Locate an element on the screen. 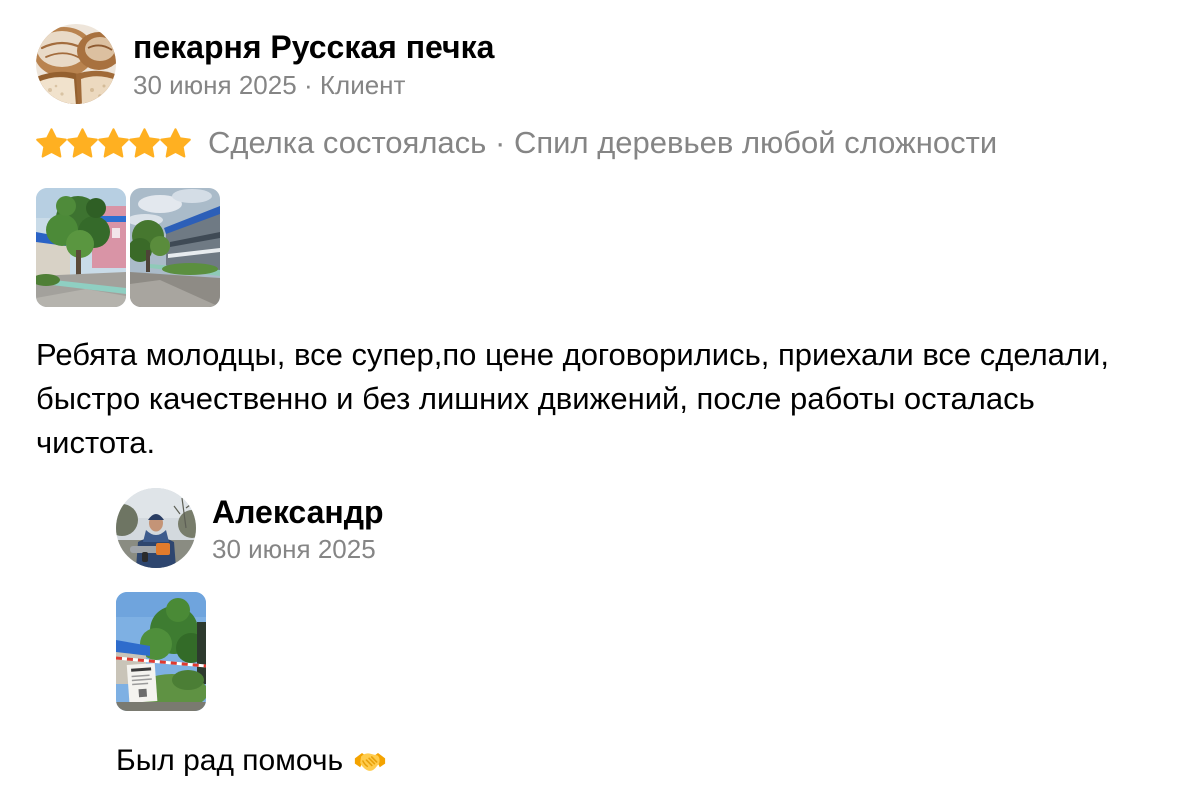 The height and width of the screenshot is (805, 1181). author-name: пекарня Русская печка is located at coordinates (313, 47).